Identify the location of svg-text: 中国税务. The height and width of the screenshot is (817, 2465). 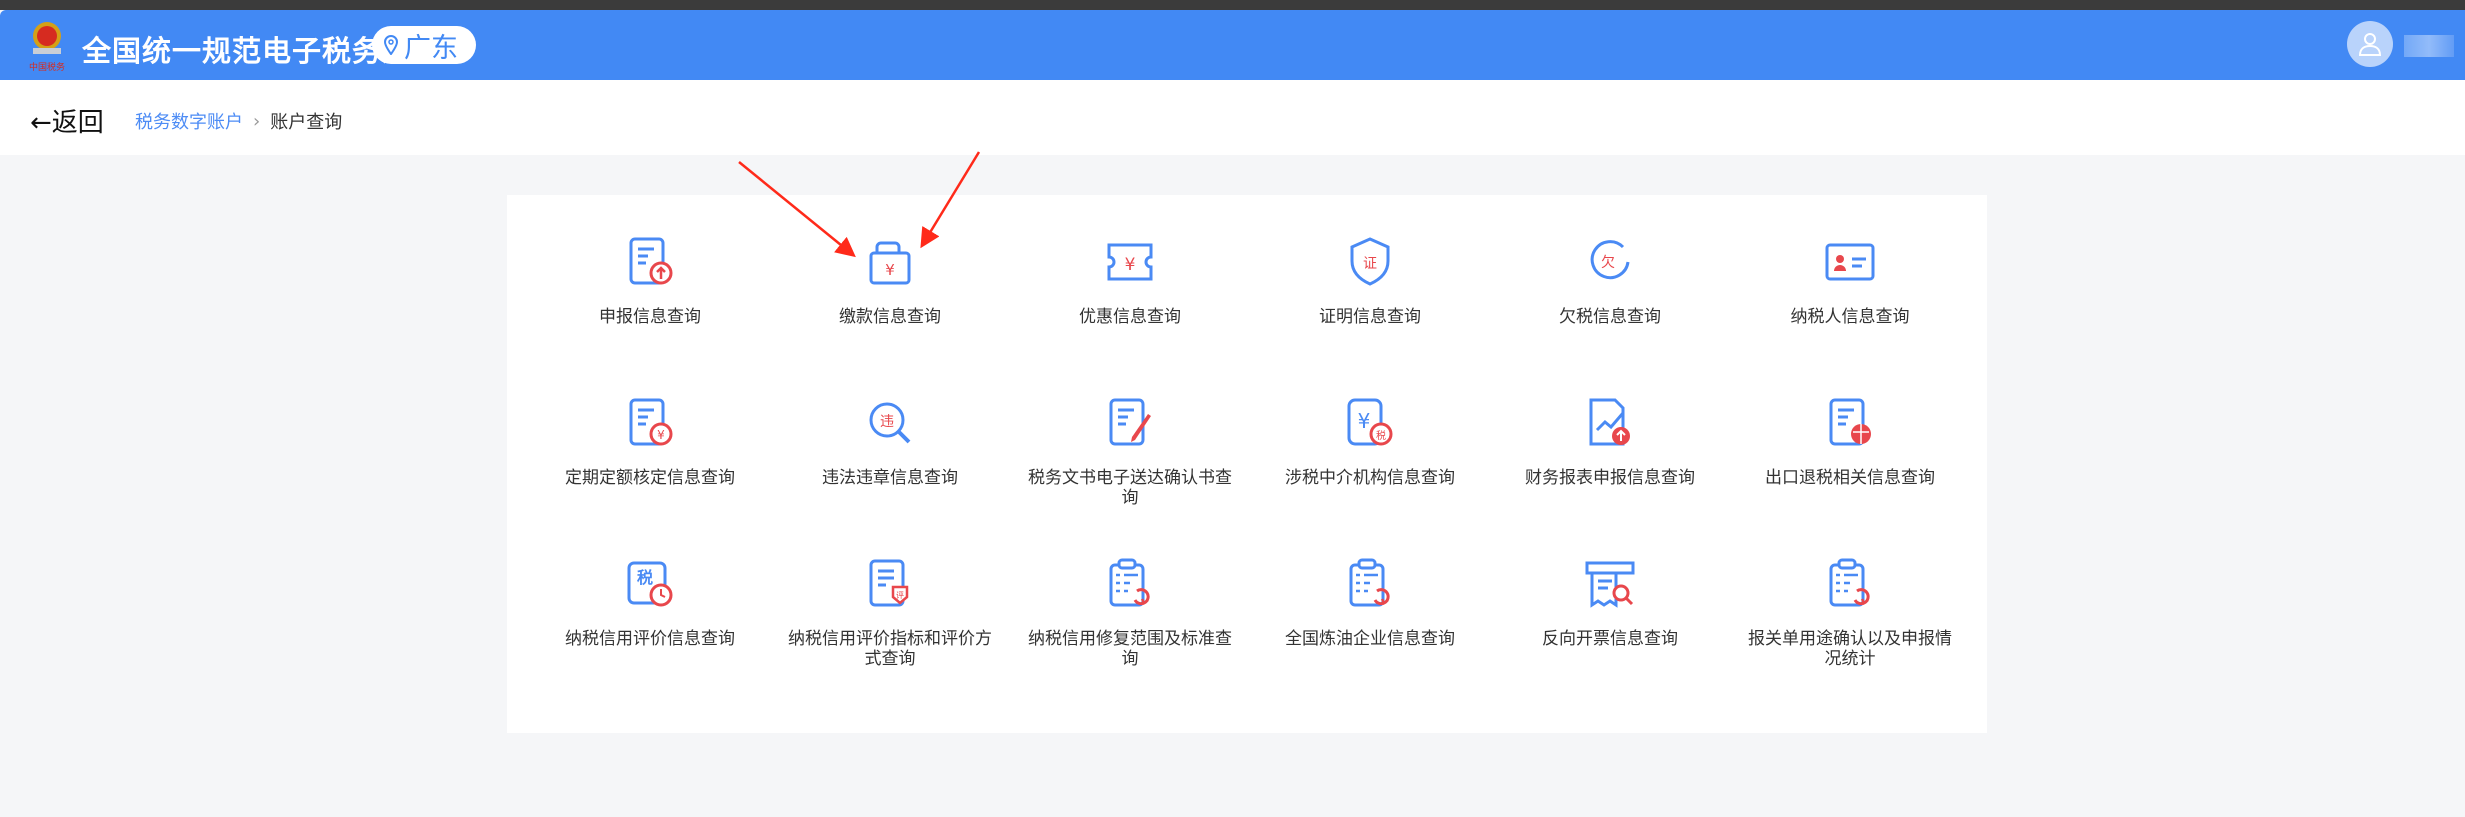
(47, 67).